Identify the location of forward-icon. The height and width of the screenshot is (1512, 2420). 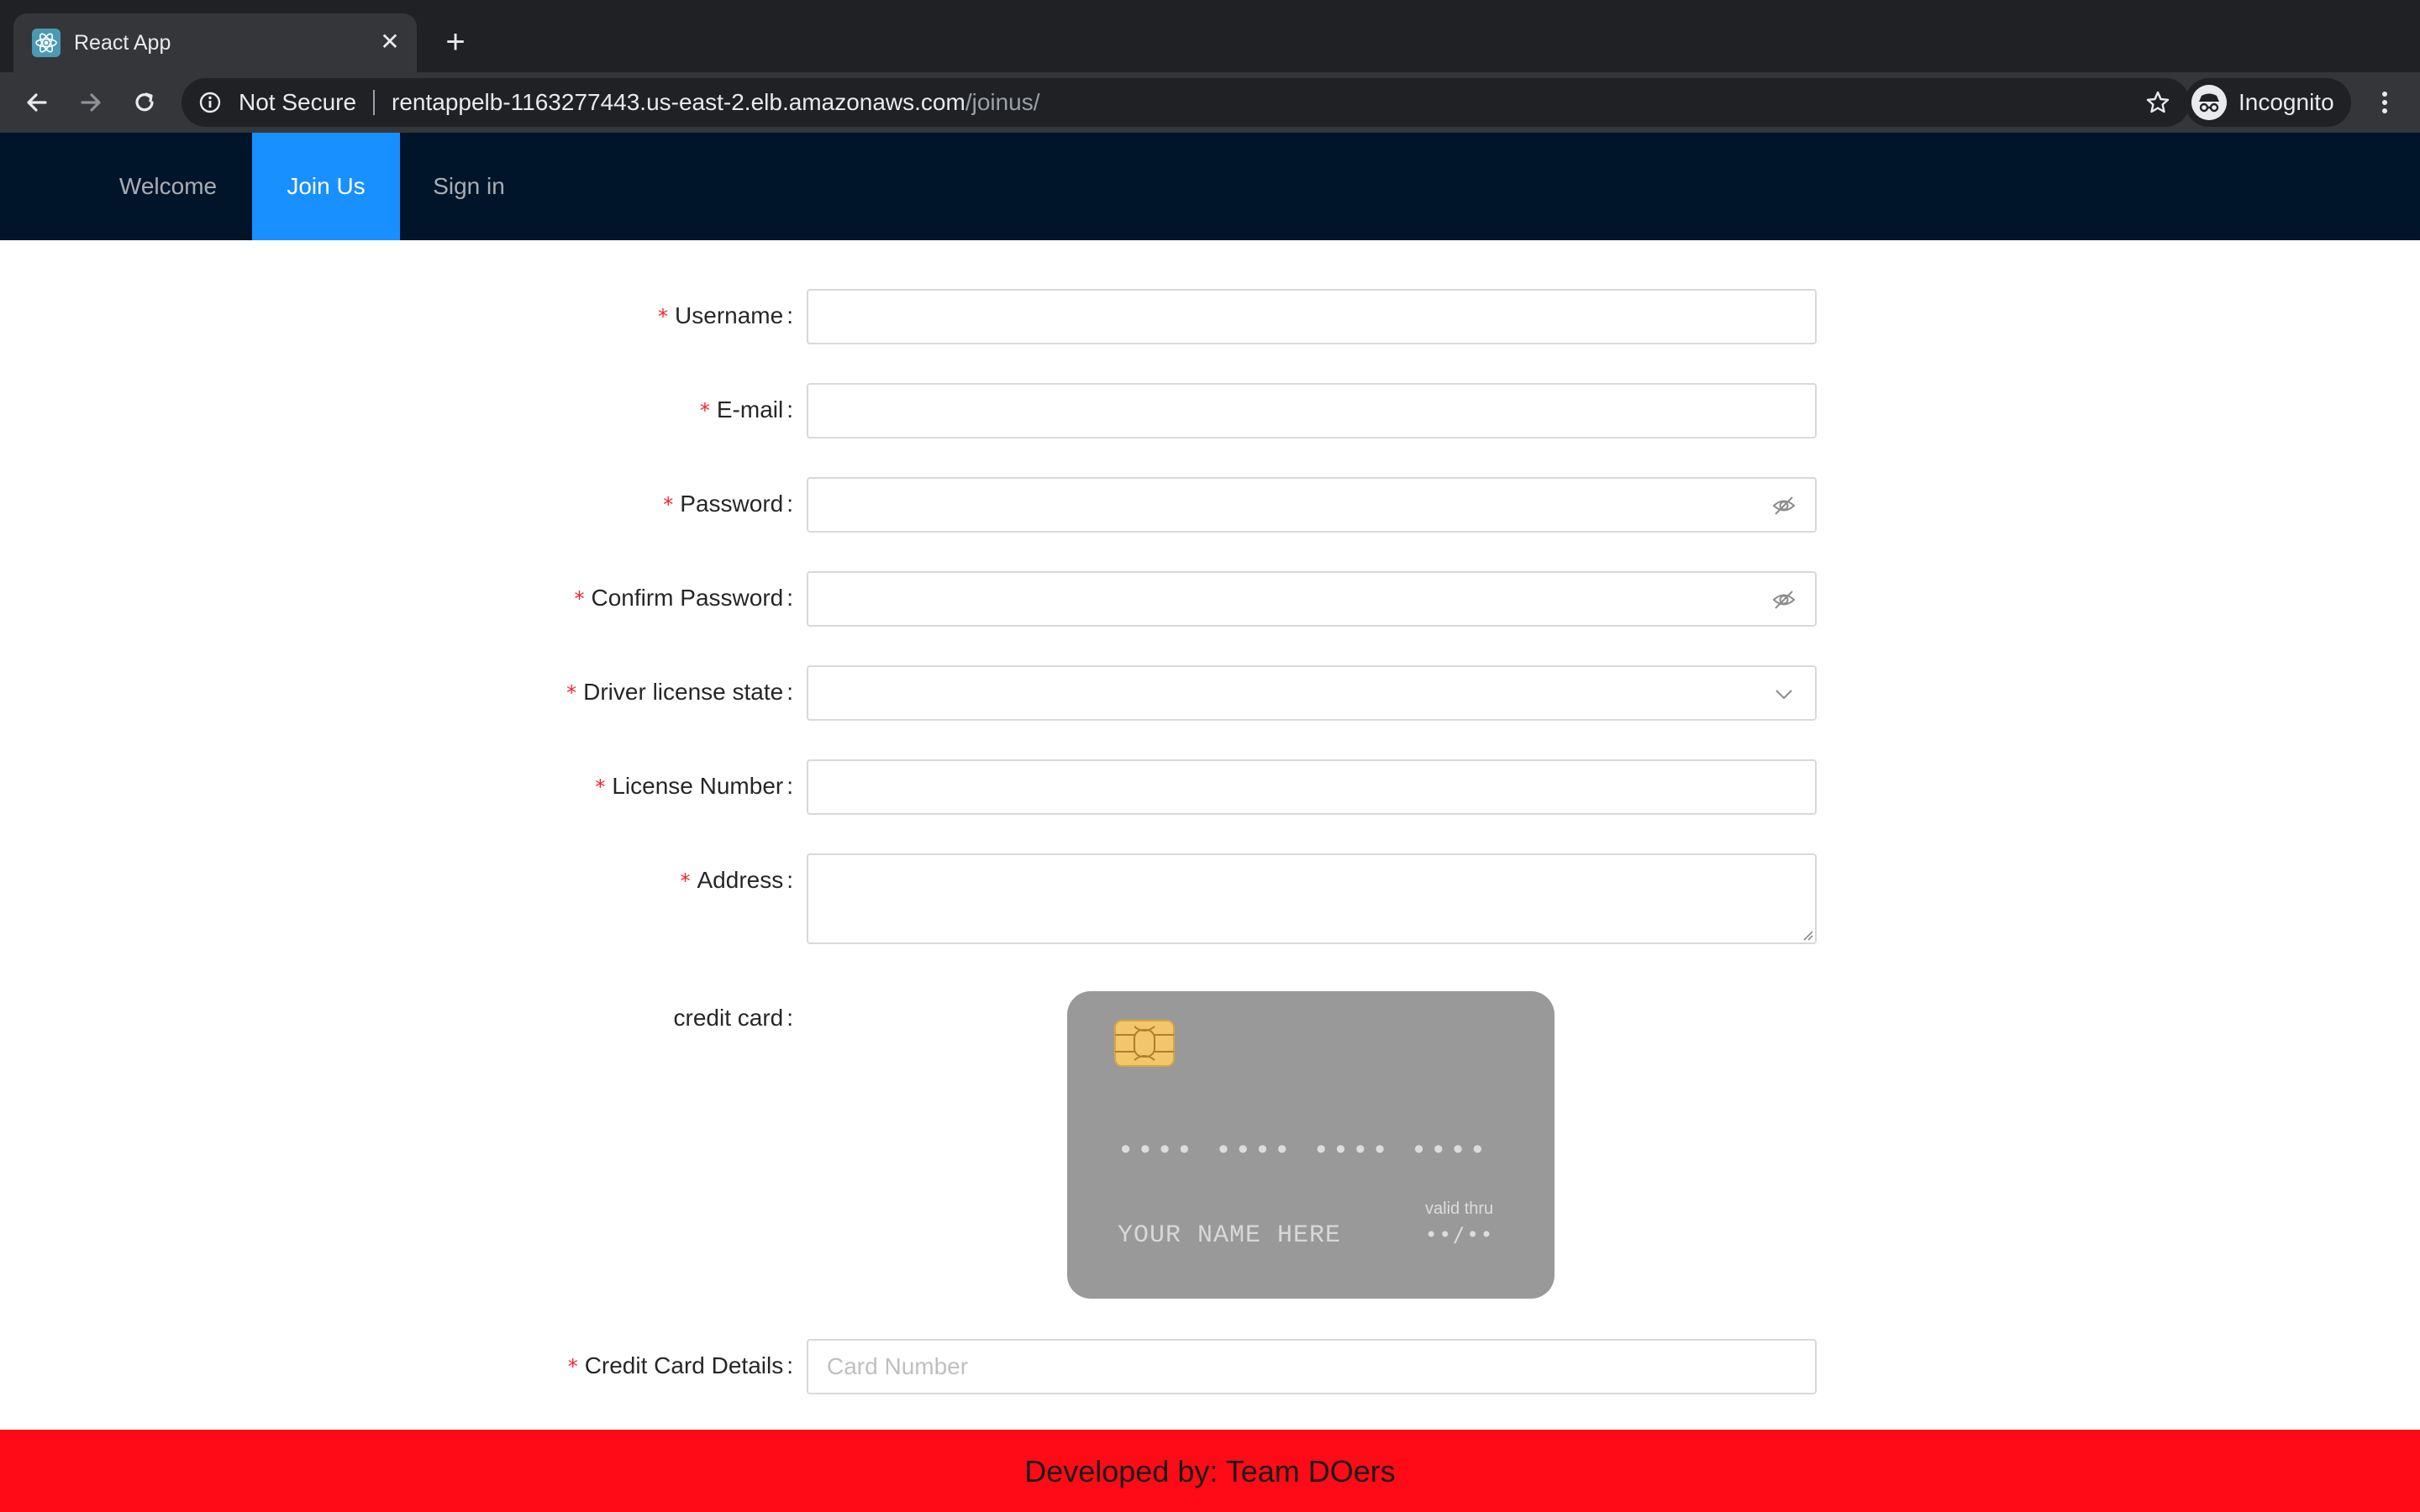
(91, 102).